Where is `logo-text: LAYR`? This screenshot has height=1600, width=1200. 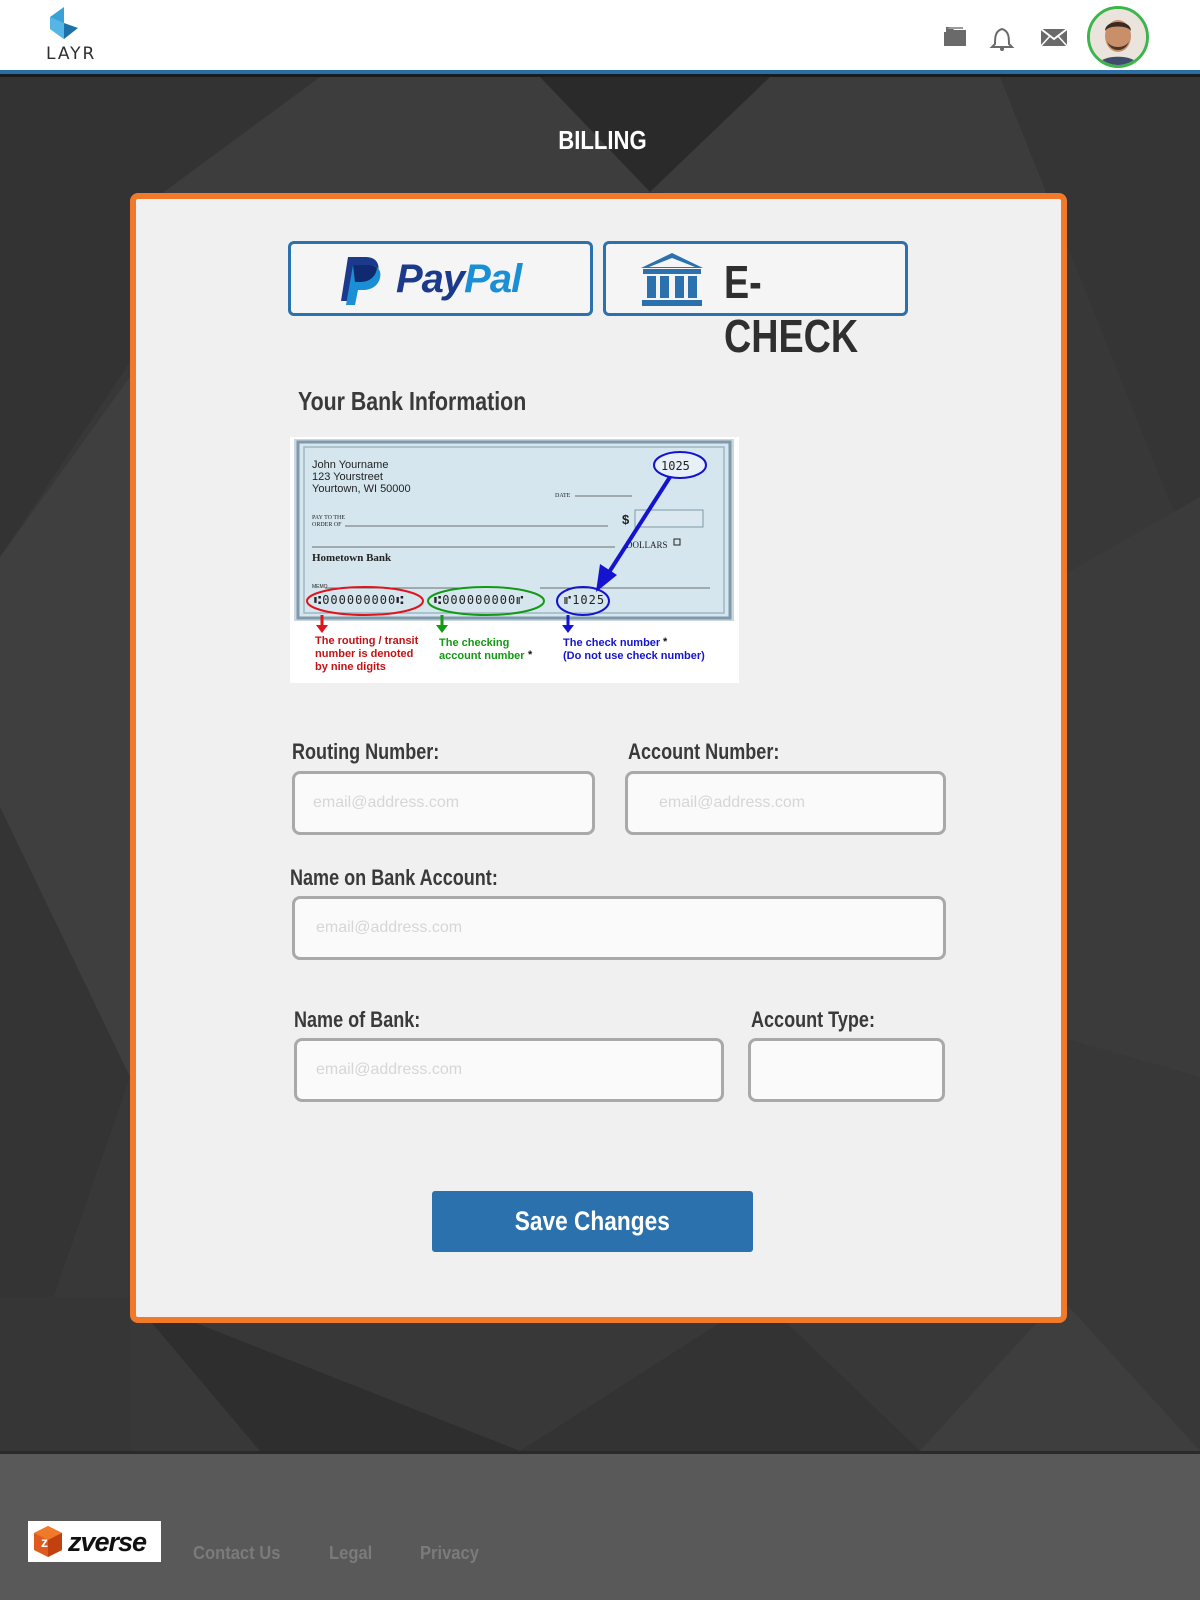
logo-text: LAYR is located at coordinates (71, 54).